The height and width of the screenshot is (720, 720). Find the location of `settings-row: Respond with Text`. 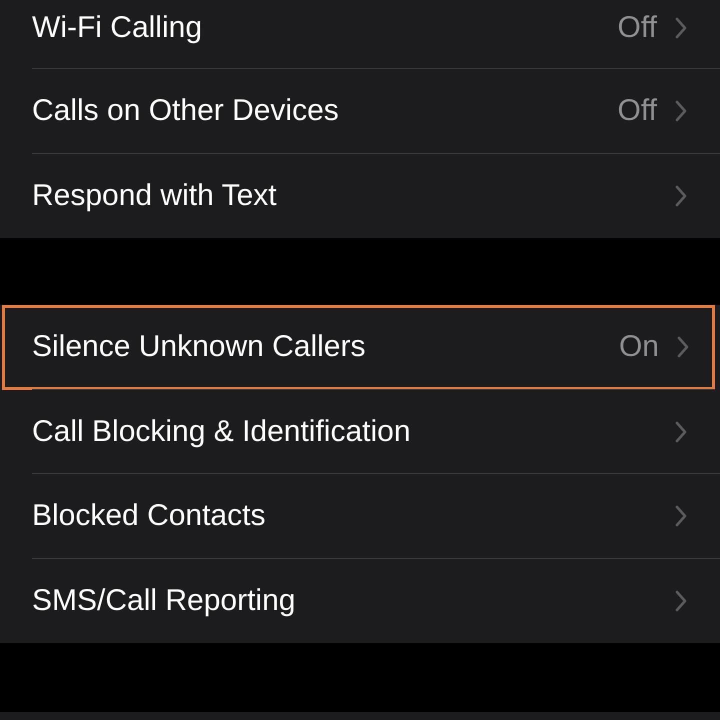

settings-row: Respond with Text is located at coordinates (360, 196).